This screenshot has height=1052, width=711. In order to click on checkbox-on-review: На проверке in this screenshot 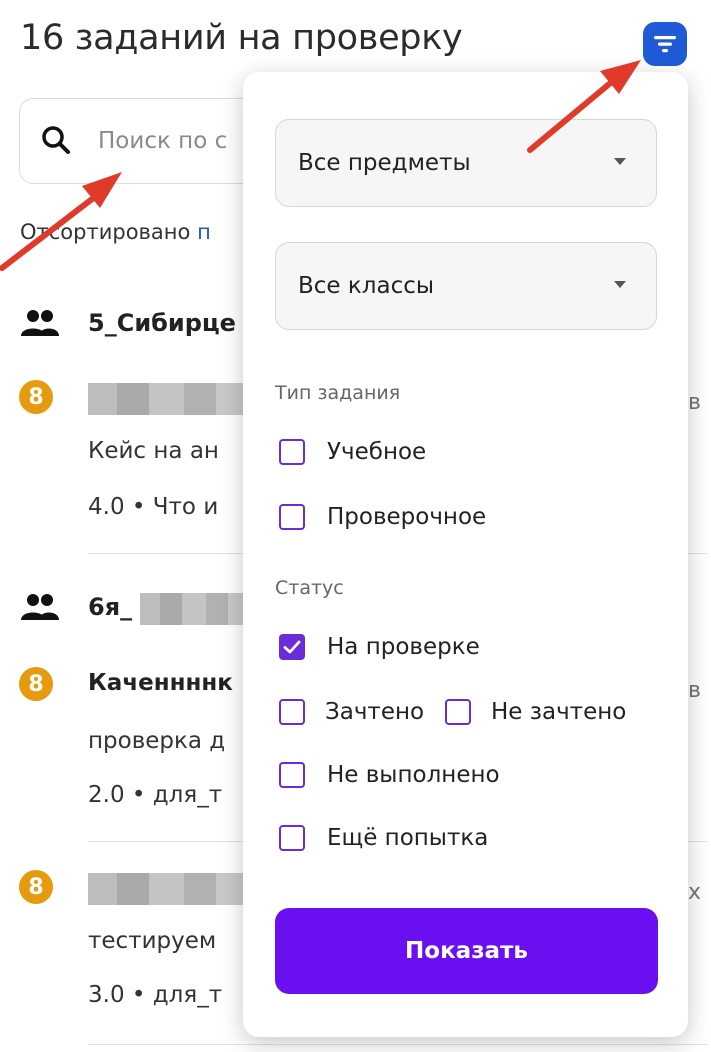, I will do `click(379, 647)`.